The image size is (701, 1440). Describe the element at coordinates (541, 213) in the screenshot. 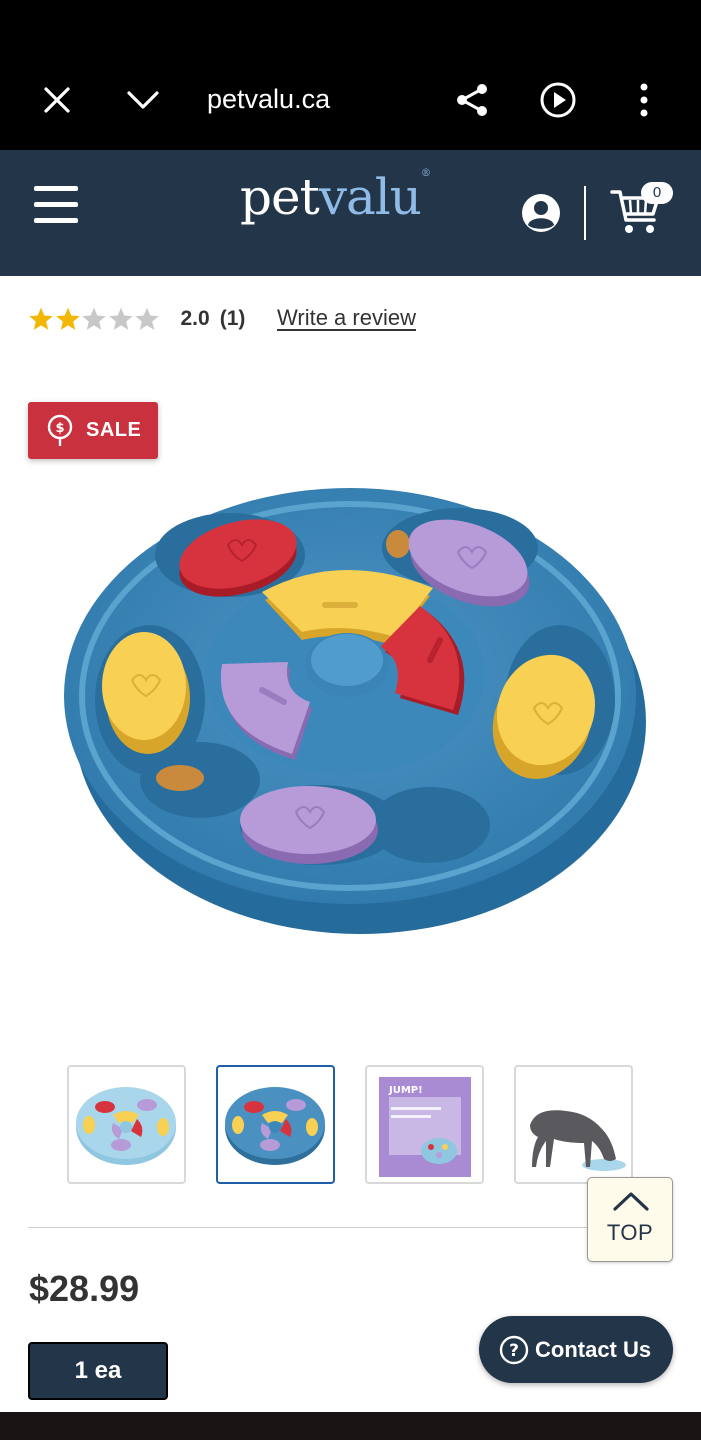

I see `account-icon` at that location.